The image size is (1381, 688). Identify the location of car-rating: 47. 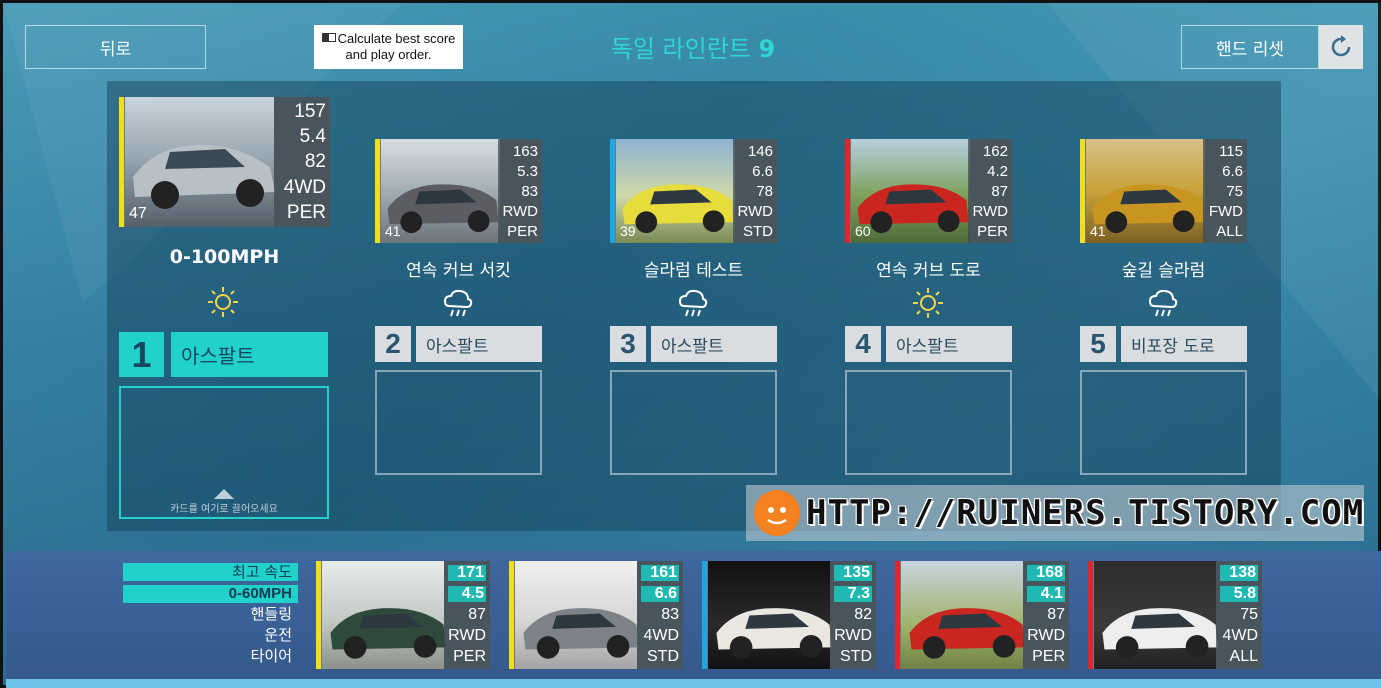
(138, 213).